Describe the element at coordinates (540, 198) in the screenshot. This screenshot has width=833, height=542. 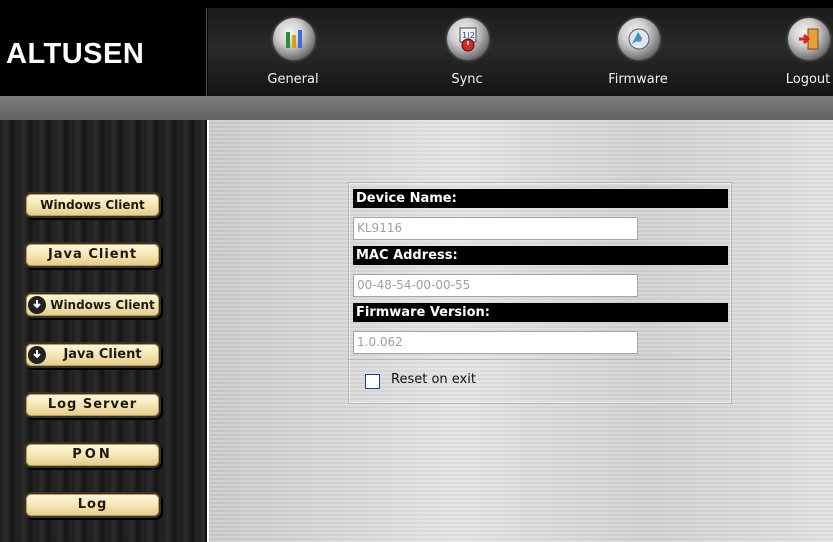
I see `device-name-header: Device Name:` at that location.